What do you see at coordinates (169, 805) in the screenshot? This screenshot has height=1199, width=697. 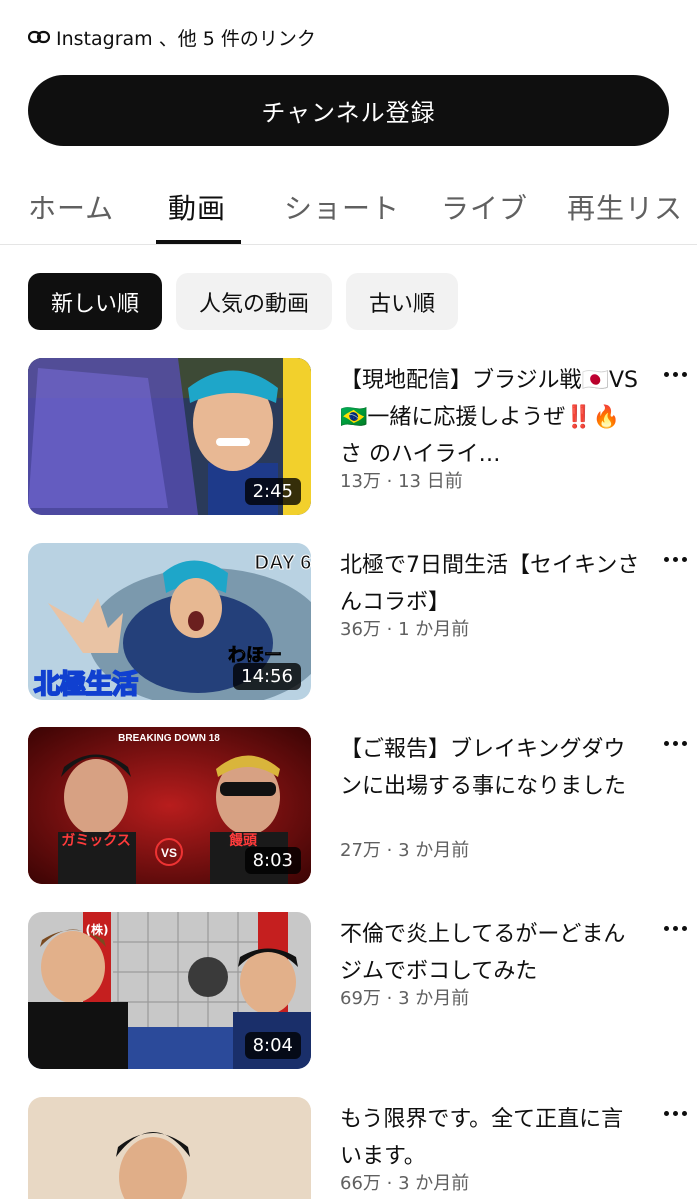 I see `video-thumbnail: BREAKING DOWN 18 VS ガミックス 饅頭 8:03` at bounding box center [169, 805].